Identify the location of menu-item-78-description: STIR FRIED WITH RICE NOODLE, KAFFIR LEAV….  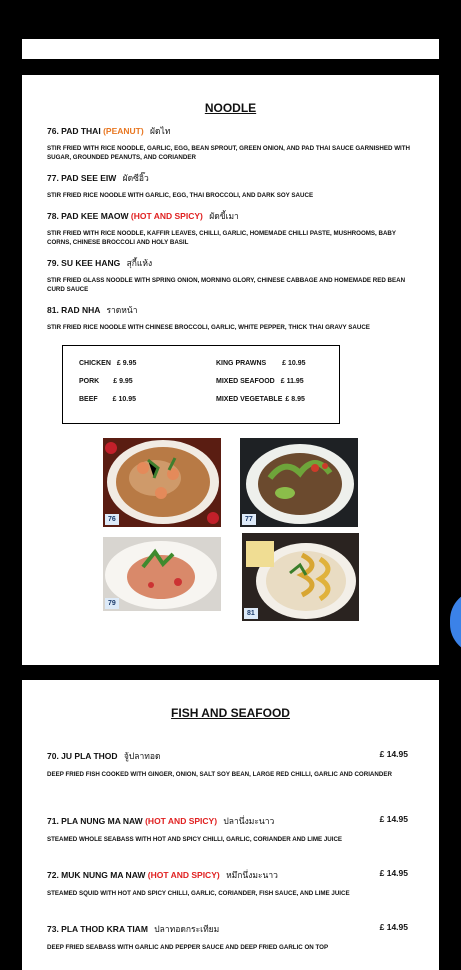
(221, 238).